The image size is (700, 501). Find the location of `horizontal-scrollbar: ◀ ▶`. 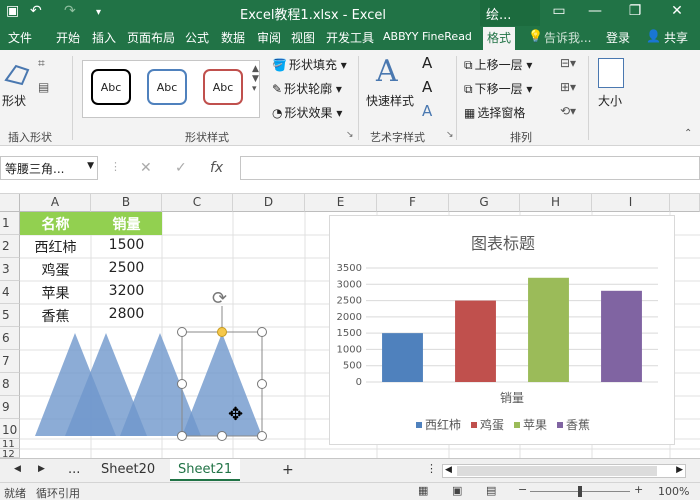

horizontal-scrollbar: ◀ ▶ is located at coordinates (564, 471).